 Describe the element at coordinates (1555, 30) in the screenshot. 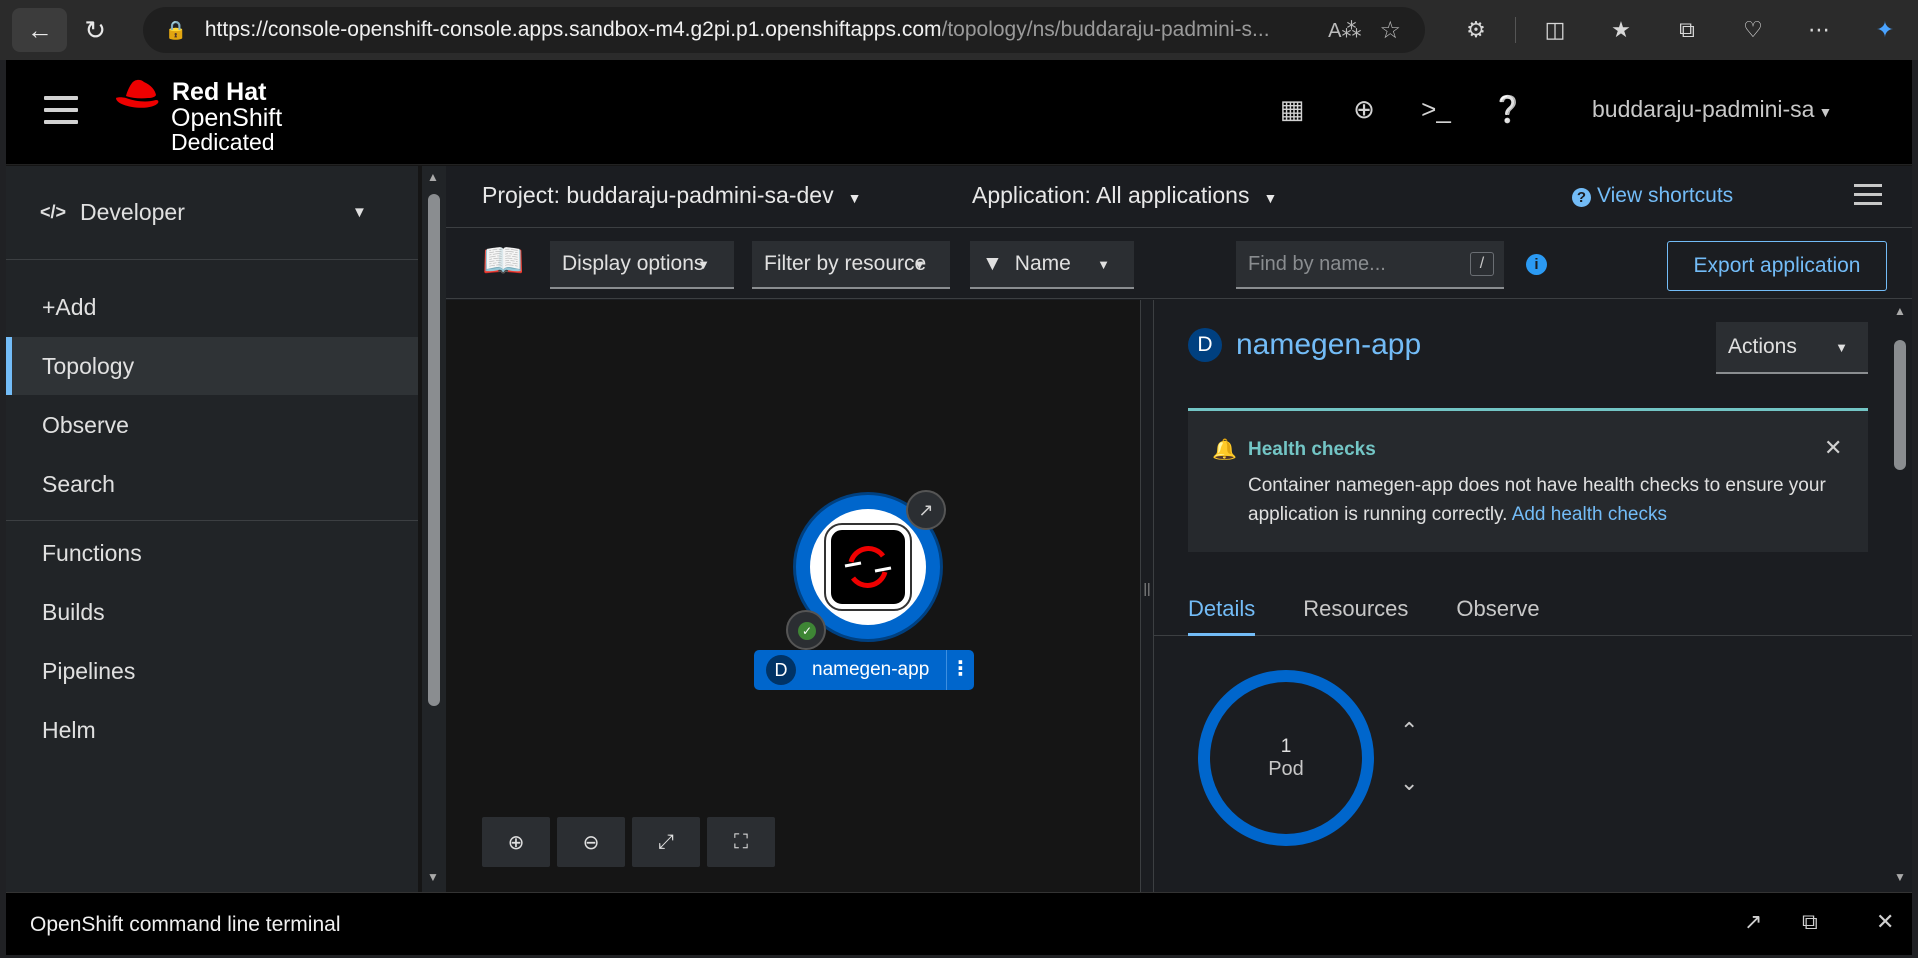

I see `split-screen-icon: ◫` at that location.